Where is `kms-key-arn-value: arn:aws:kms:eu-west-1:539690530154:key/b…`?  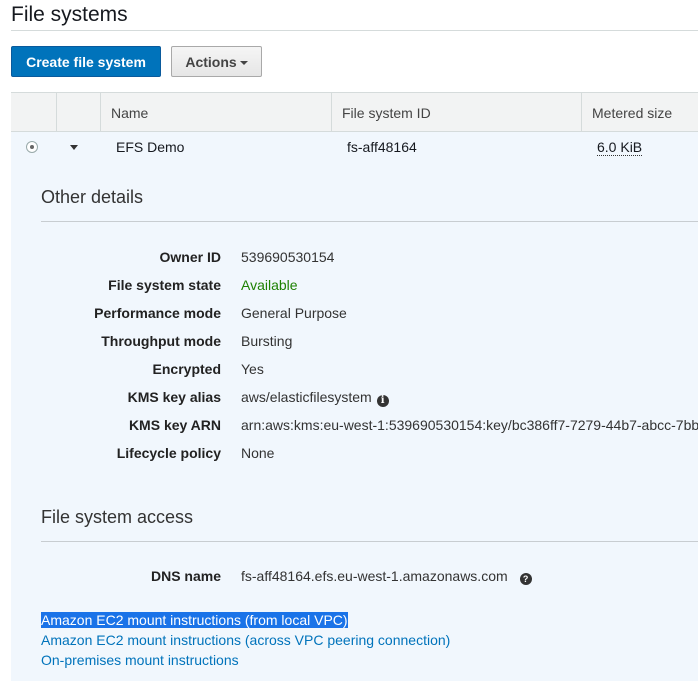
kms-key-arn-value: arn:aws:kms:eu-west-1:539690530154:key/b… is located at coordinates (469, 425).